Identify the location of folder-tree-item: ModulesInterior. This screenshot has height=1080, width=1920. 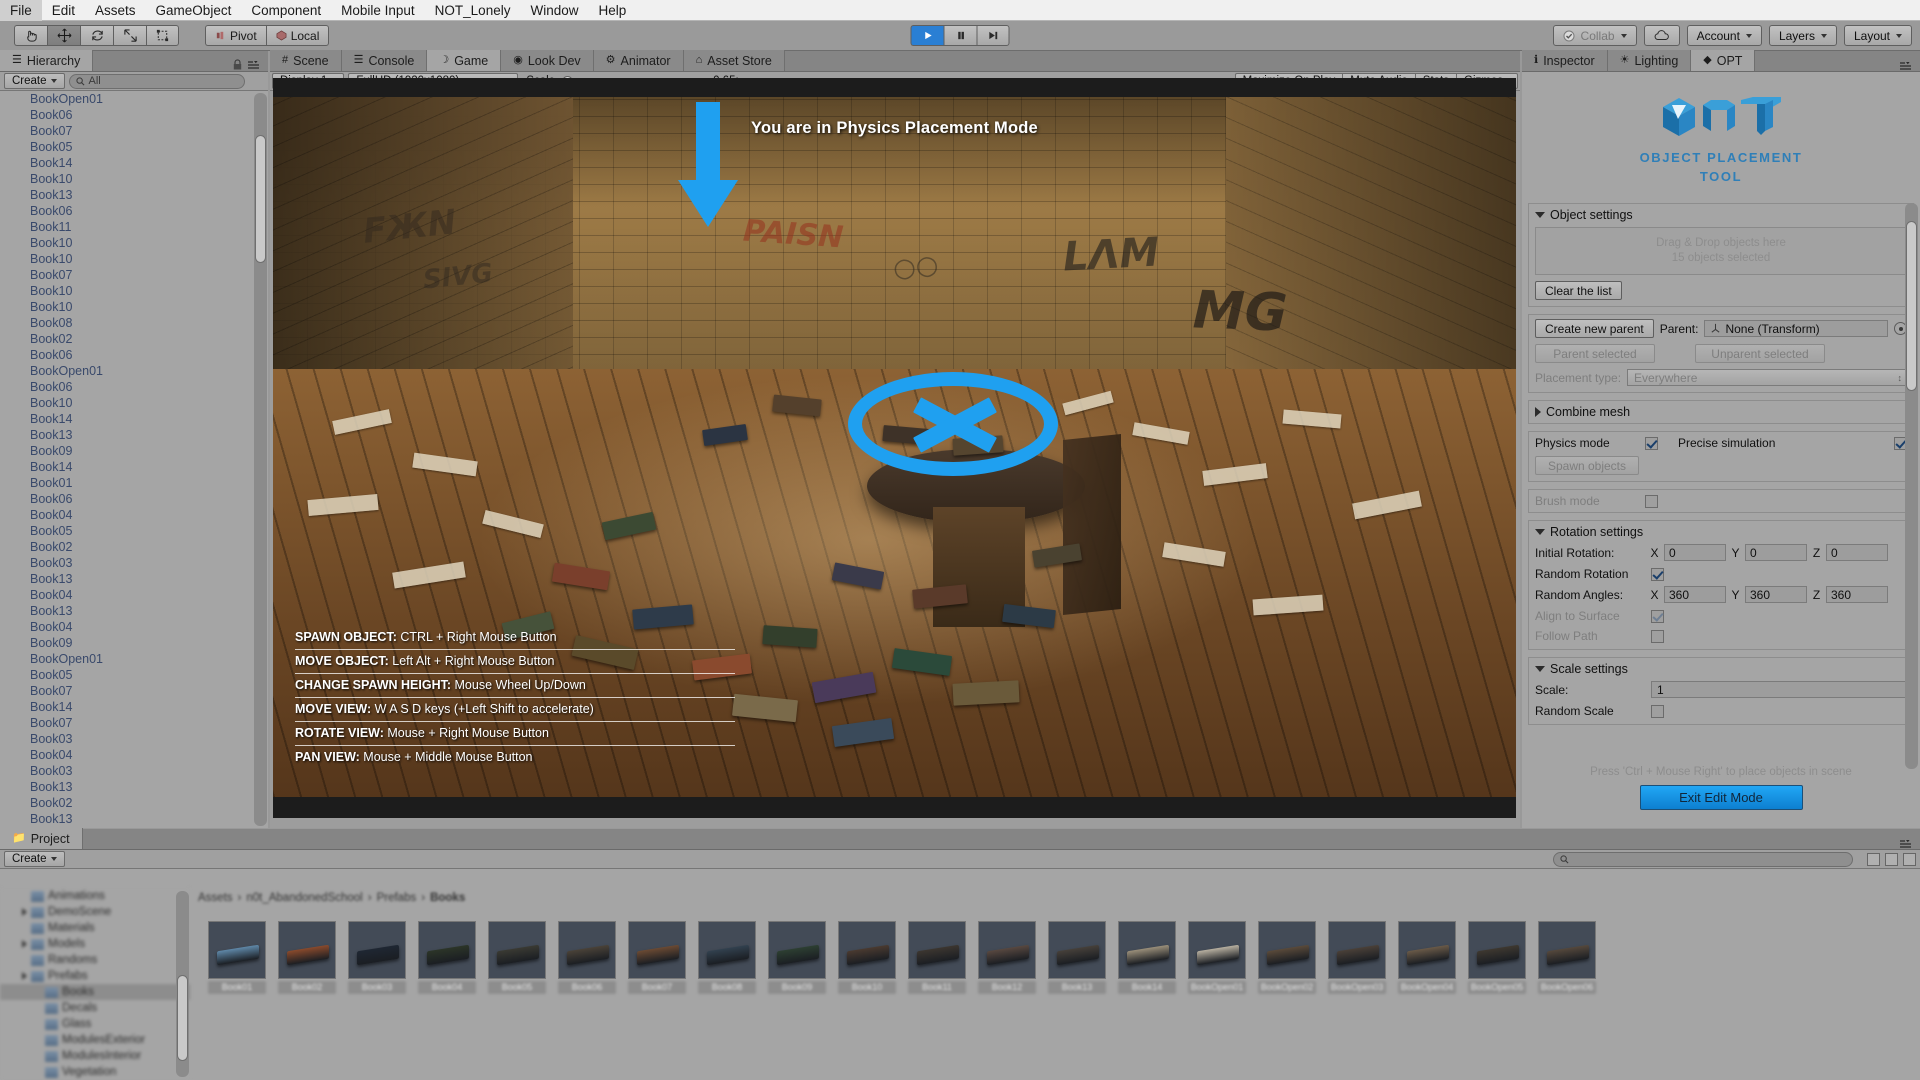
(95, 1056).